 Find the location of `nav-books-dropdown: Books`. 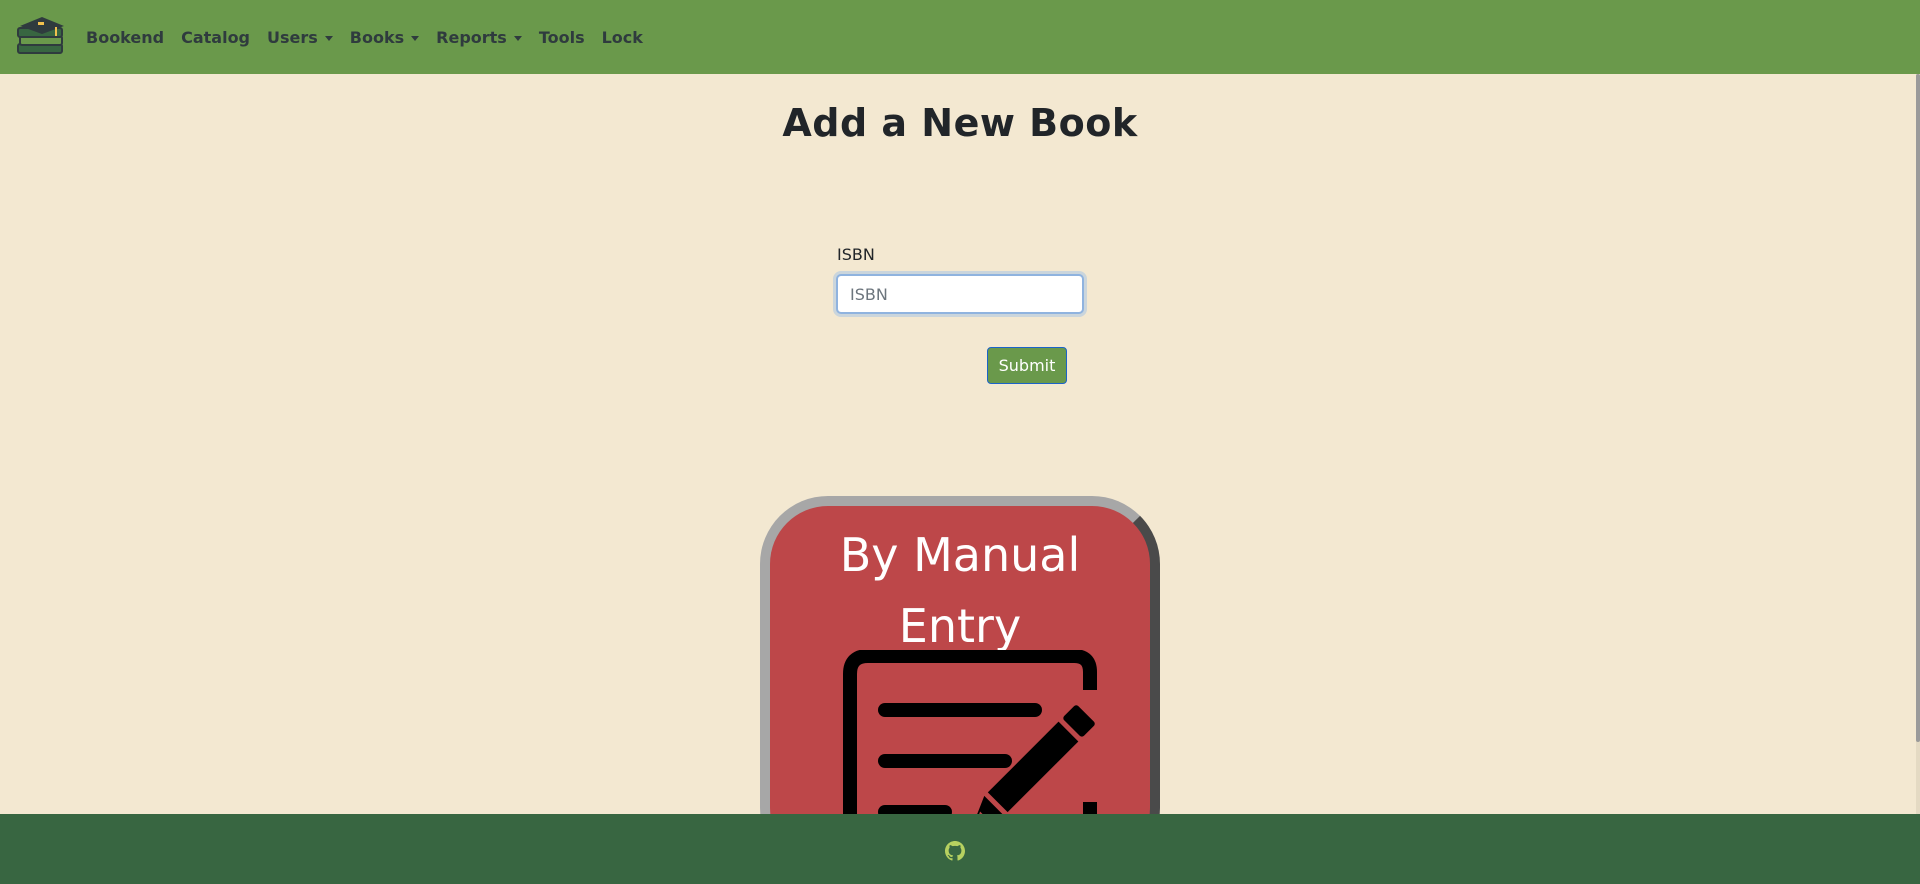

nav-books-dropdown: Books is located at coordinates (384, 37).